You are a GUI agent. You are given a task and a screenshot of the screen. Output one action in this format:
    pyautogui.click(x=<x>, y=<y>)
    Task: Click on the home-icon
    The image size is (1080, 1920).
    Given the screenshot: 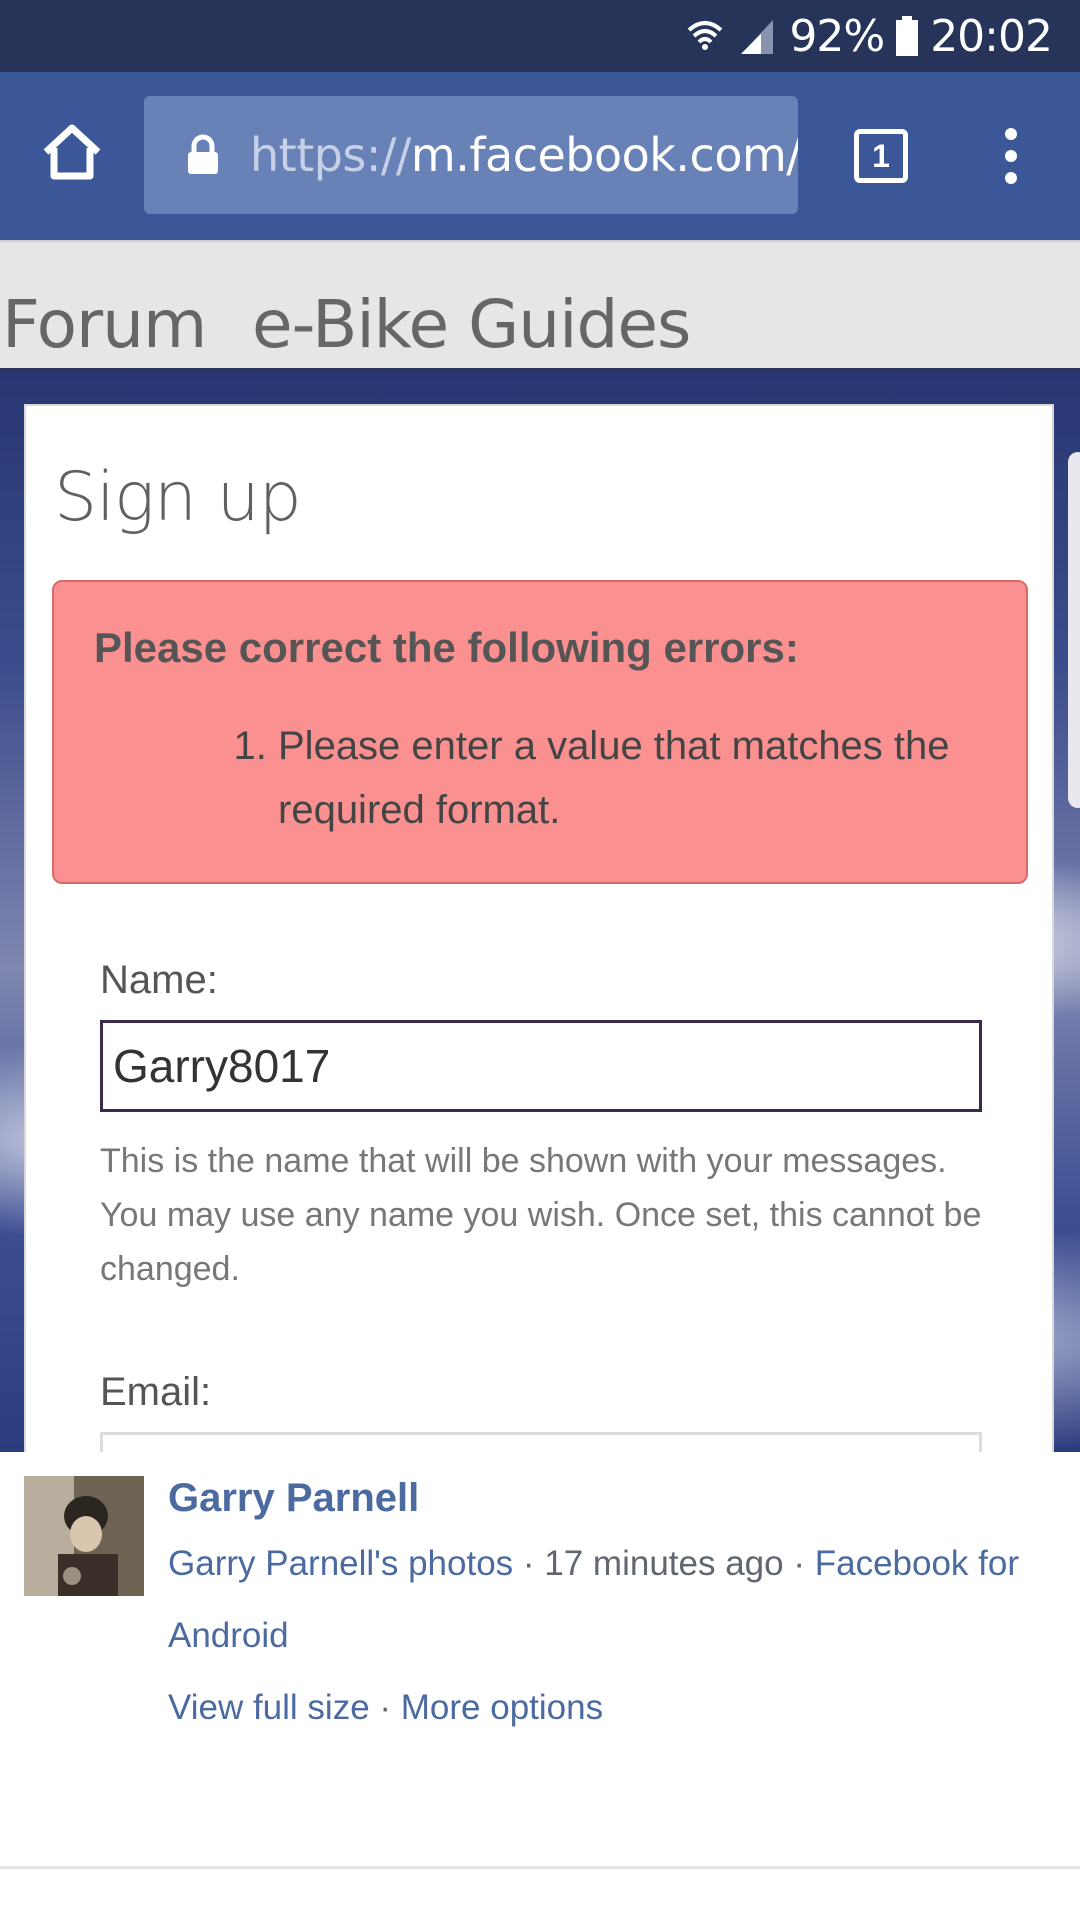 What is the action you would take?
    pyautogui.click(x=72, y=152)
    